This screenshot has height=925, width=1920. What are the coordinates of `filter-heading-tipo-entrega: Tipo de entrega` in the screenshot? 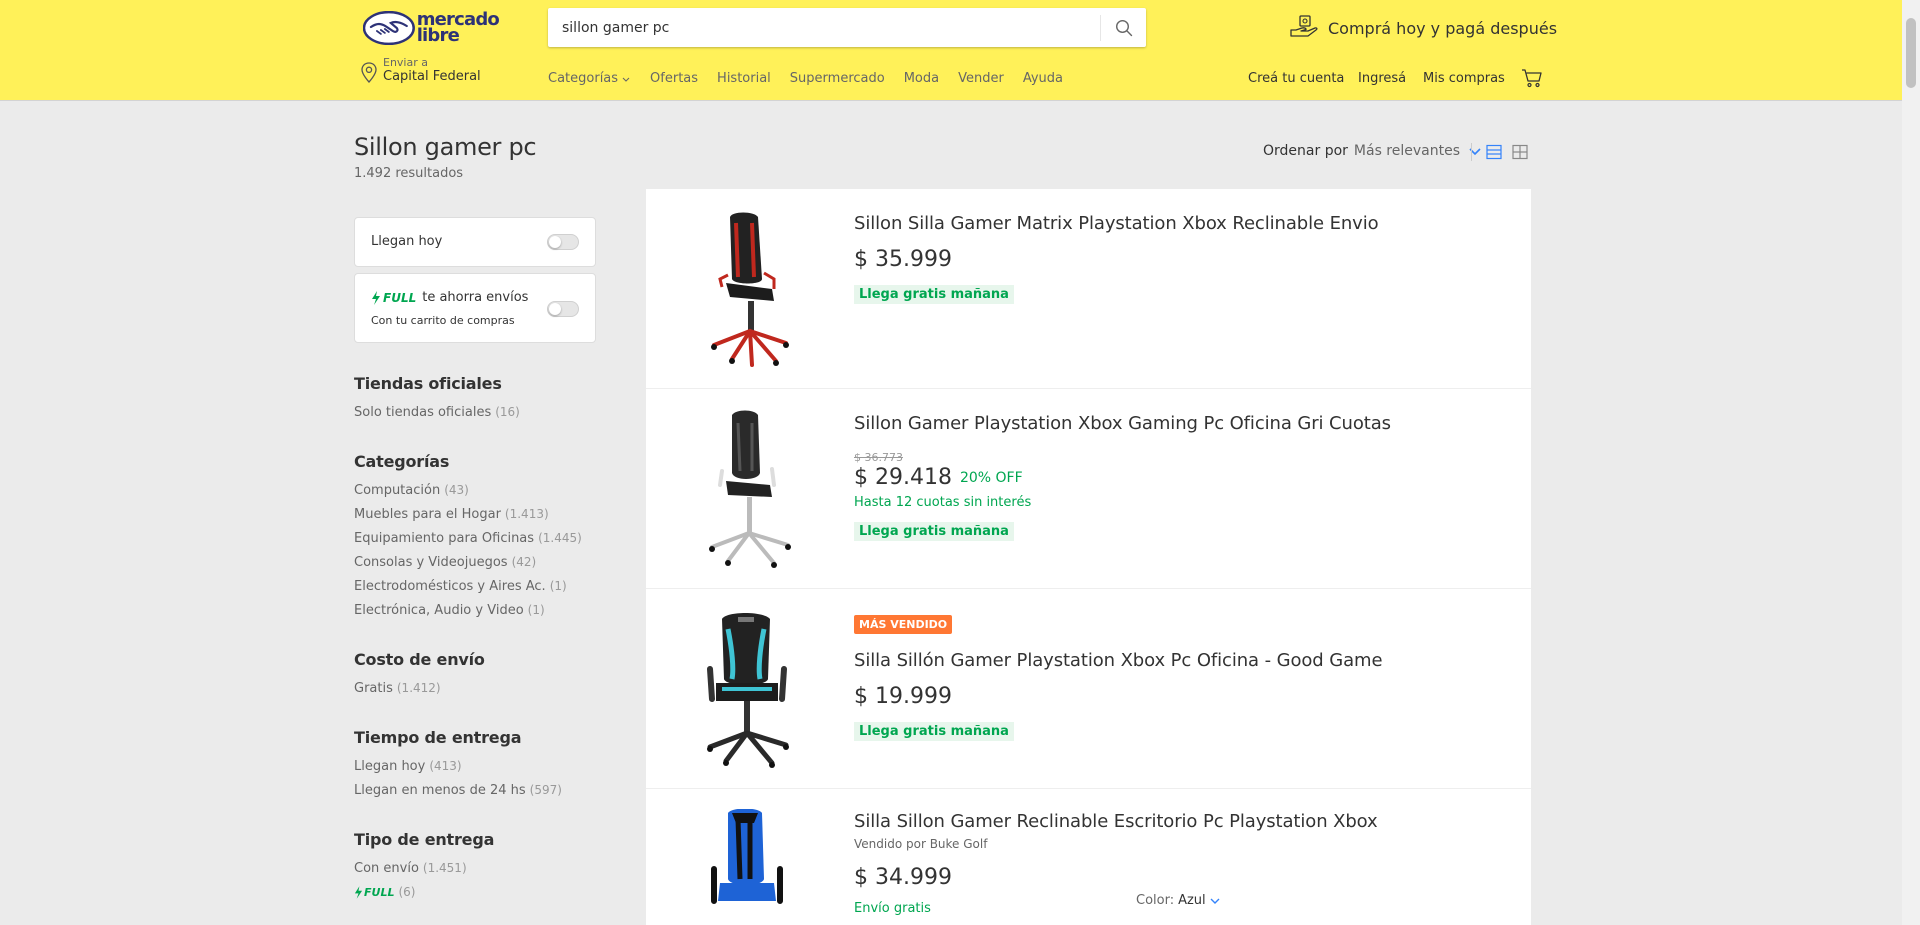 It's located at (424, 839).